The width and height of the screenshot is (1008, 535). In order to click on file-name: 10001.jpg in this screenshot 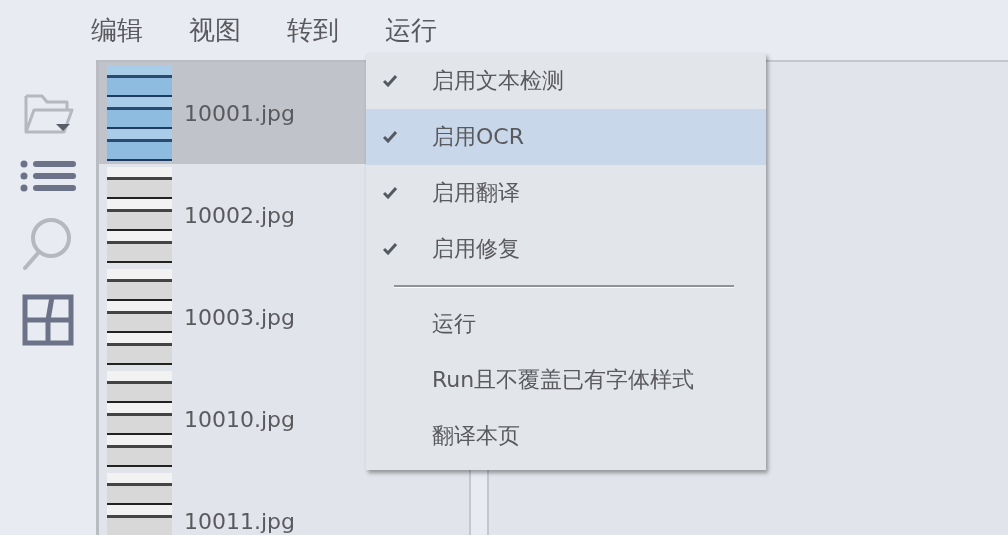, I will do `click(240, 113)`.